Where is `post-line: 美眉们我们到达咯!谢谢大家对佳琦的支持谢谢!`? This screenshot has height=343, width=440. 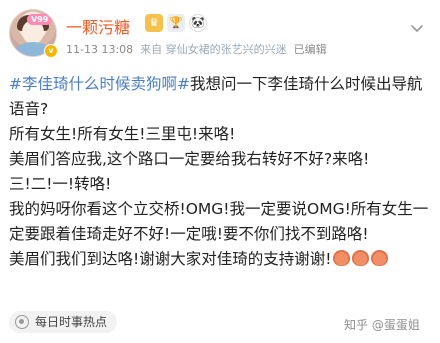 post-line: 美眉们我们到达咯!谢谢大家对佳琦的支持谢谢! is located at coordinates (221, 259).